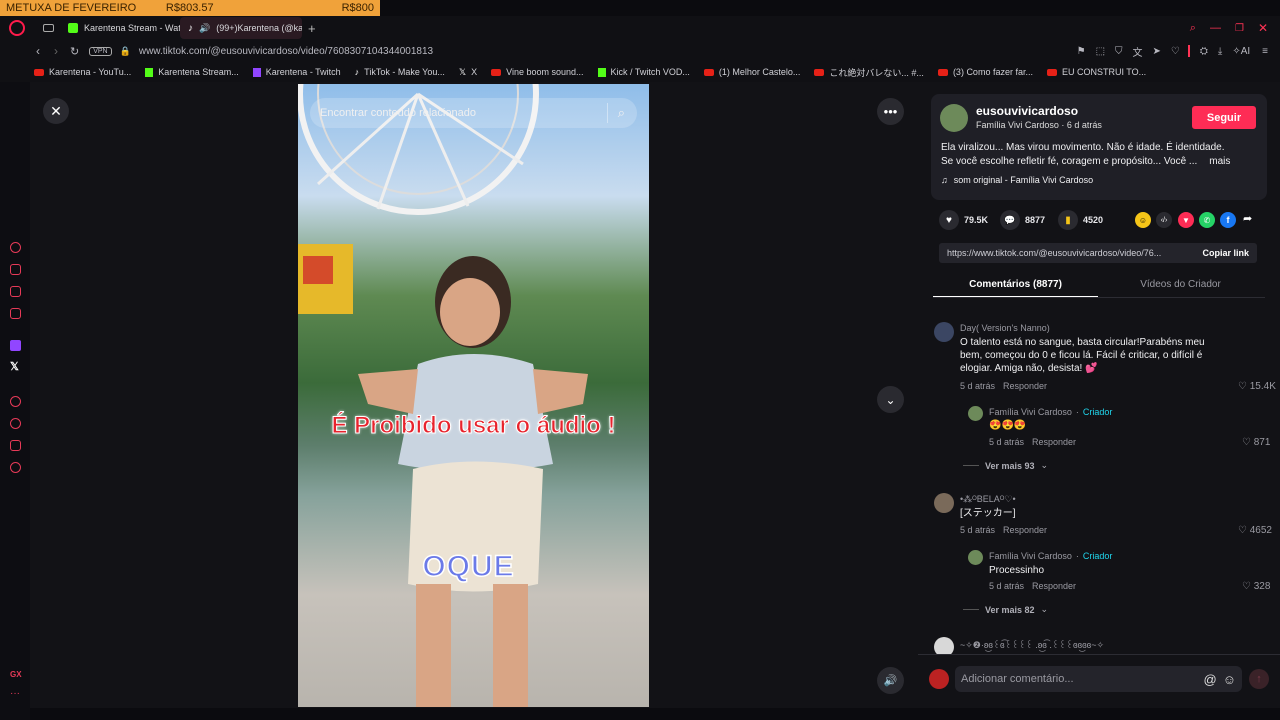  Describe the element at coordinates (1023, 180) in the screenshot. I see `sound-label: som original - Família Vivi Cardoso` at that location.